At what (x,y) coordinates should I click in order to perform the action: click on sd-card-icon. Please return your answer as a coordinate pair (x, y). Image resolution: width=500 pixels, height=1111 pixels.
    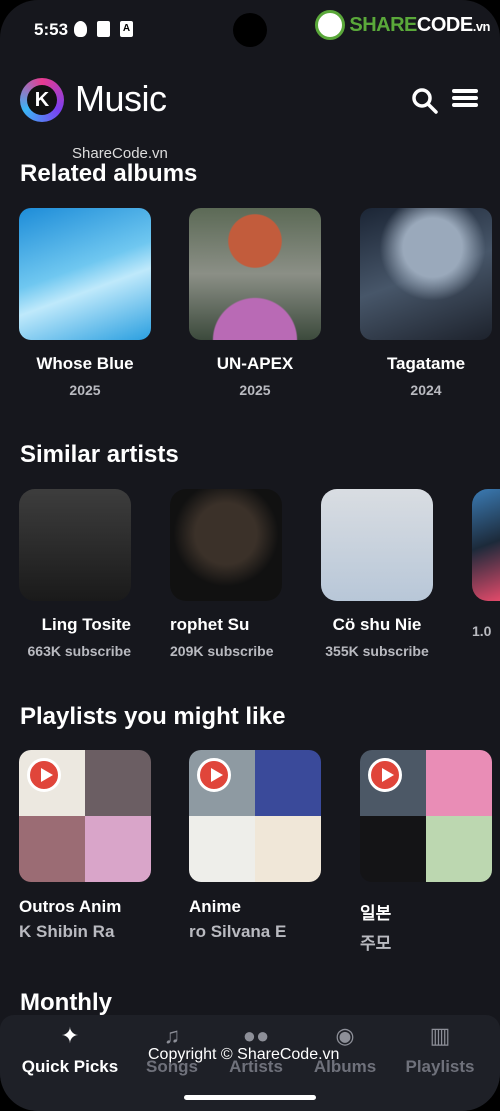
    Looking at the image, I should click on (103, 29).